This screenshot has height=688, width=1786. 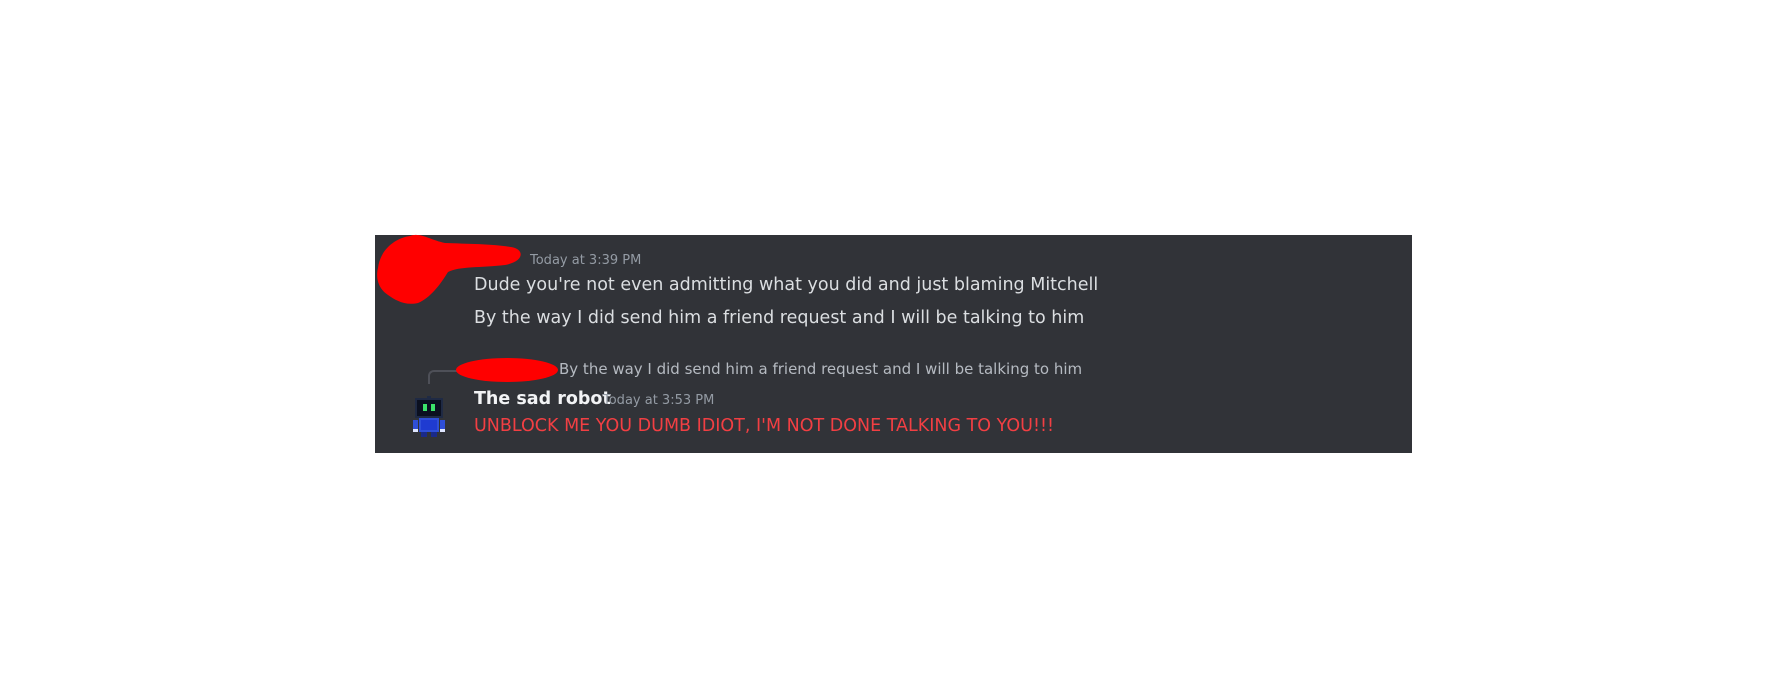 I want to click on message-timestamp: Today at 3:39 PM, so click(x=586, y=260).